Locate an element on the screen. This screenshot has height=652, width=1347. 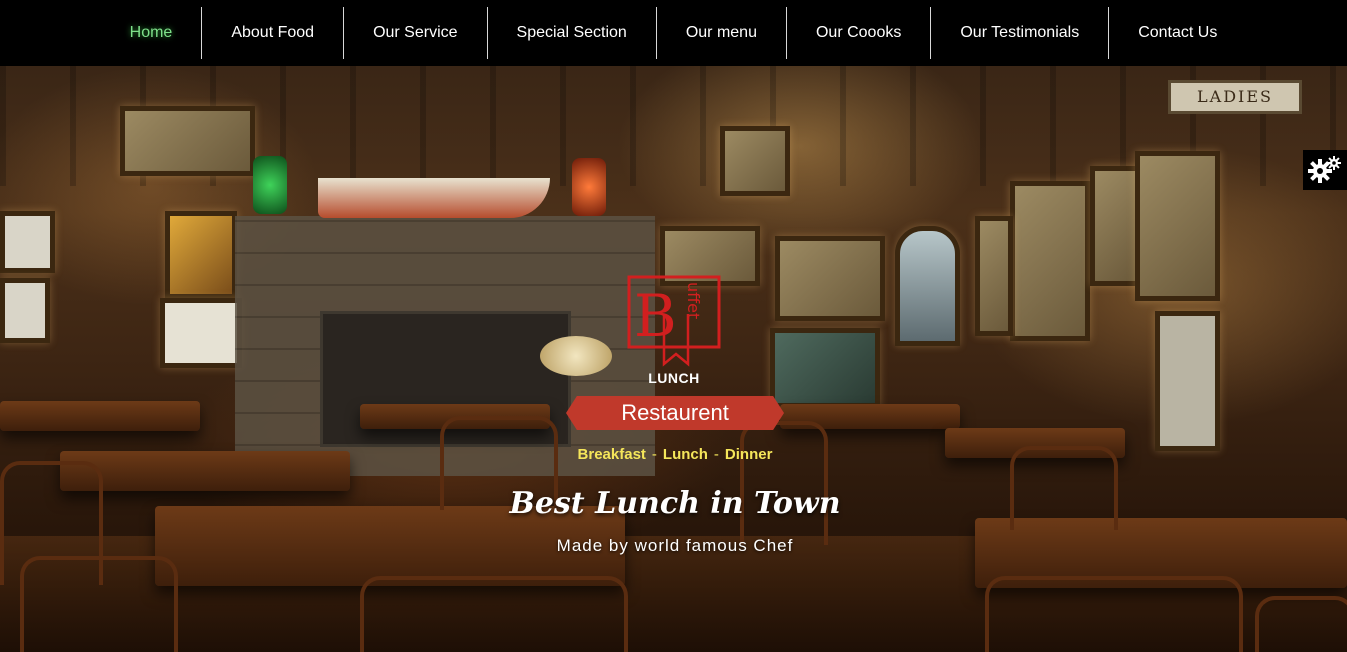
nav-link-special-section: Special Section is located at coordinates (572, 33).